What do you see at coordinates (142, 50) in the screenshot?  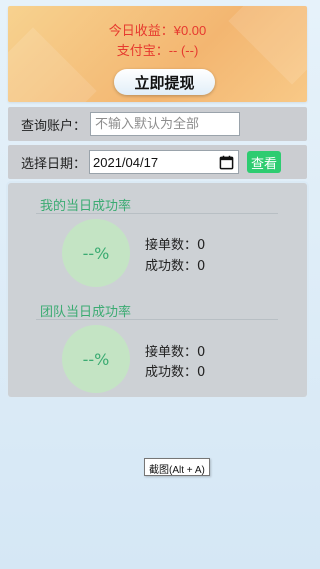 I see `alipay-label: 支付宝：` at bounding box center [142, 50].